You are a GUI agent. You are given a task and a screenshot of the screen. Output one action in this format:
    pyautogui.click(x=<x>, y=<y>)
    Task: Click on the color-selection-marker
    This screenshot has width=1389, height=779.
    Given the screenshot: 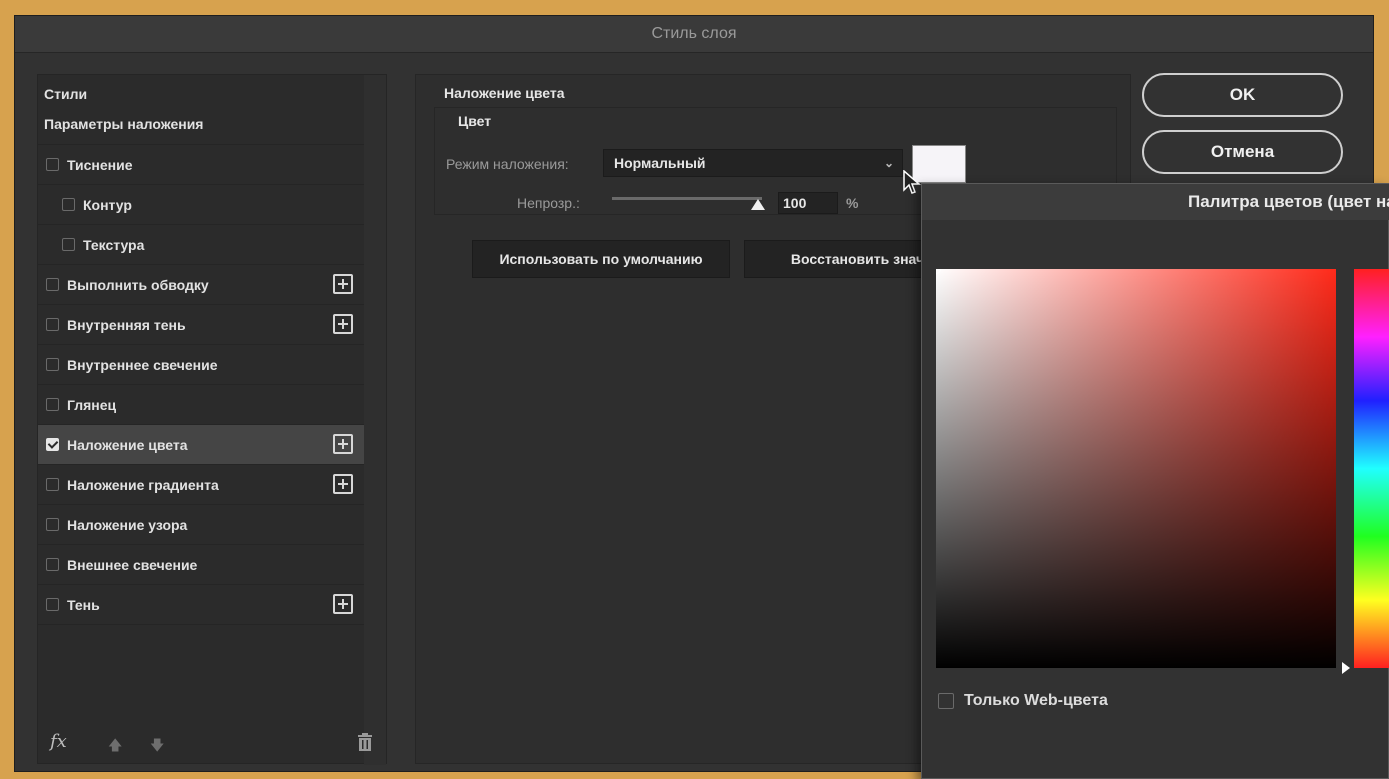 What is the action you would take?
    pyautogui.click(x=938, y=271)
    